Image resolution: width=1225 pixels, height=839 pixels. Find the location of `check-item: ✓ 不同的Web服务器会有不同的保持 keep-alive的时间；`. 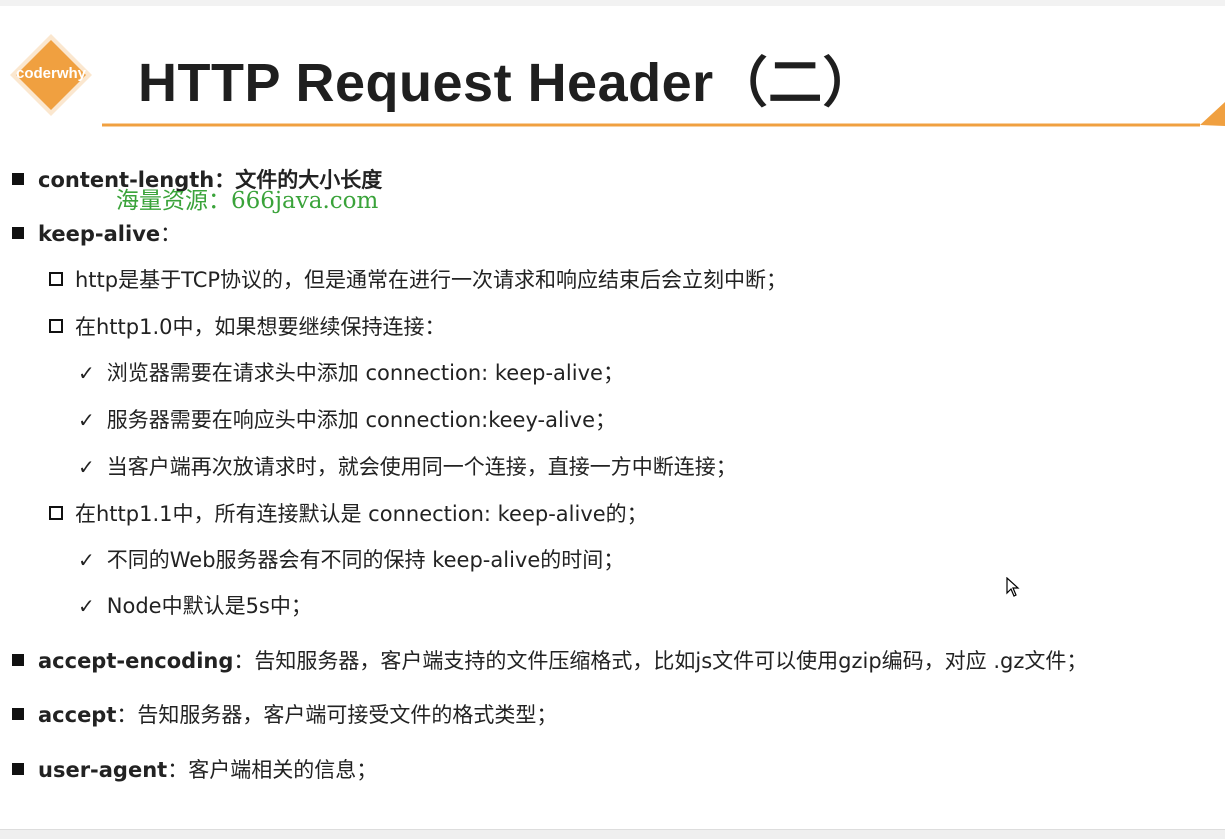

check-item: ✓ 不同的Web服务器会有不同的保持 keep-alive的时间； is located at coordinates (351, 560).